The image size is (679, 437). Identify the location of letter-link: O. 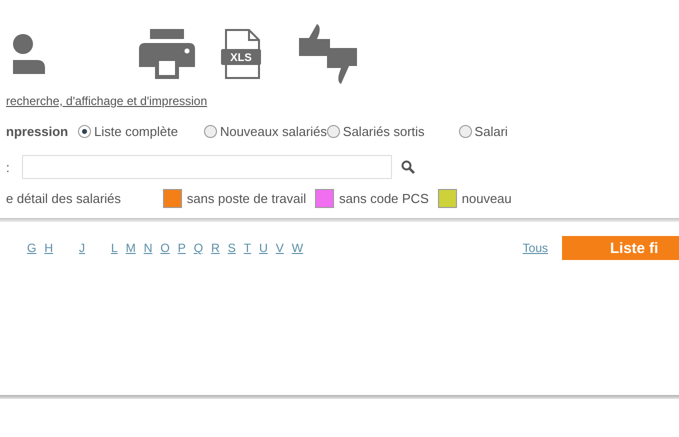
(165, 248).